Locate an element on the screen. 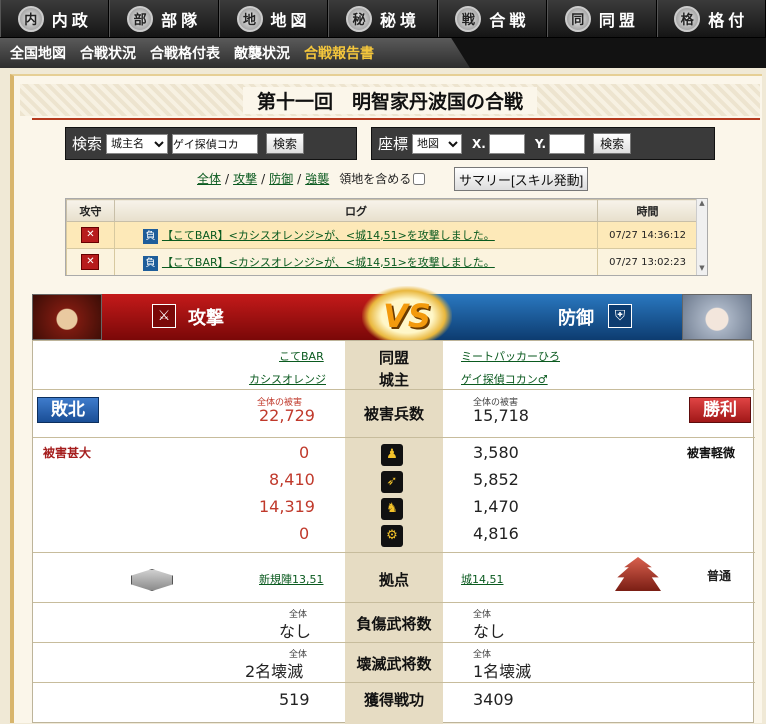 The height and width of the screenshot is (724, 766). subnav-battle-report: 合戦報告書 is located at coordinates (339, 53).